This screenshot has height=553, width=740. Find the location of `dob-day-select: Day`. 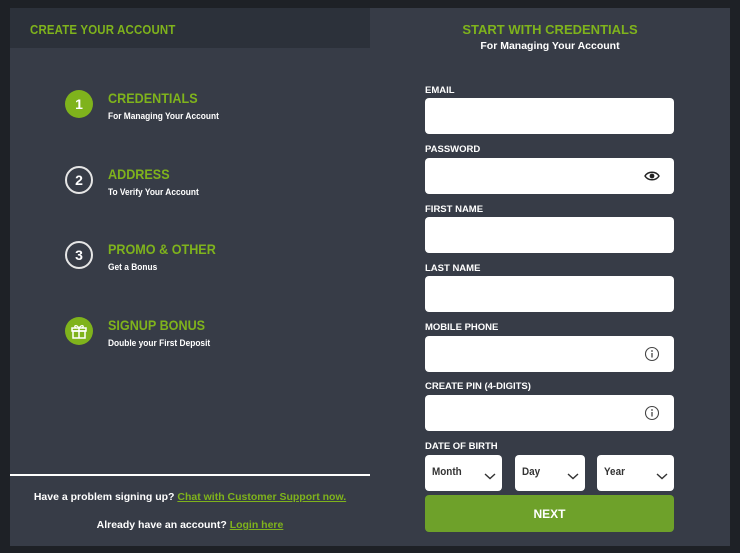

dob-day-select: Day is located at coordinates (550, 473).